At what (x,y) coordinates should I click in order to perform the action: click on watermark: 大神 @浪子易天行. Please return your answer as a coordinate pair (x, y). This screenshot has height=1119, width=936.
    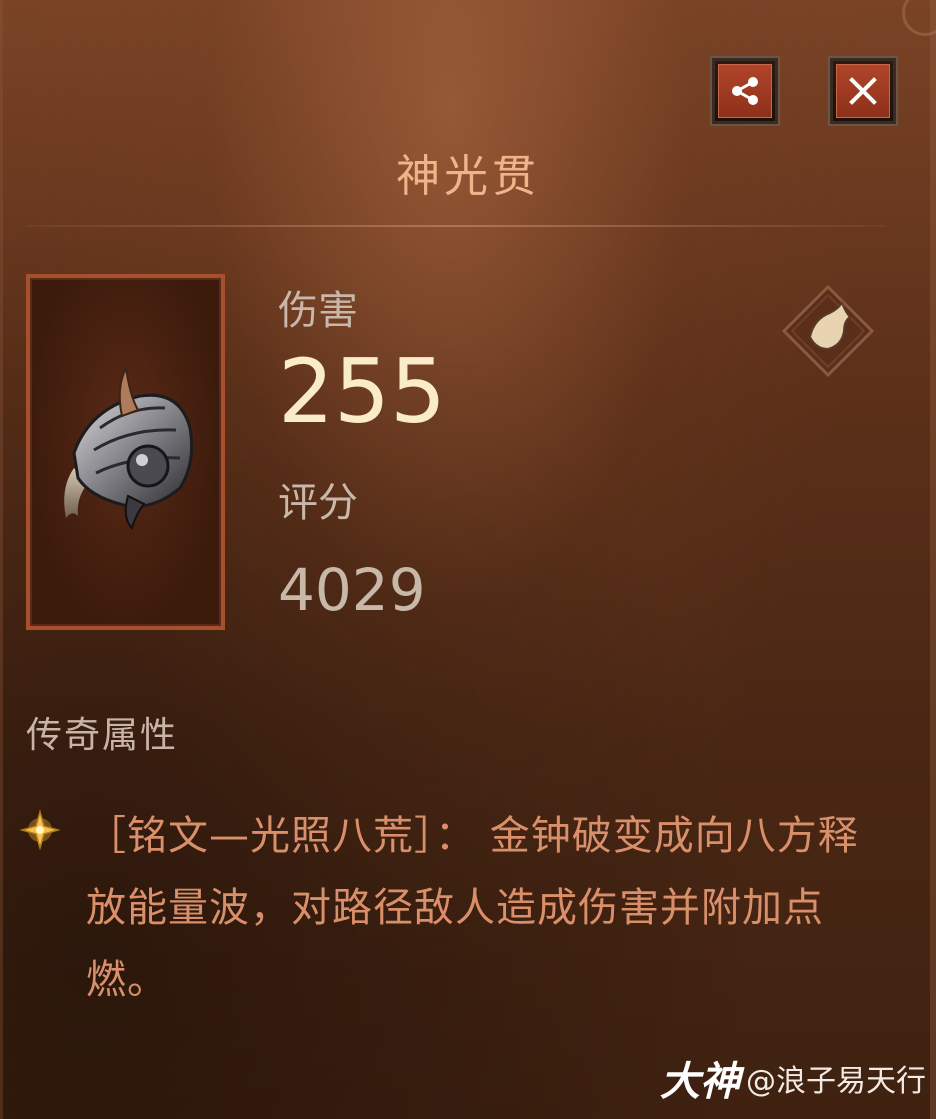
    Looking at the image, I should click on (793, 1078).